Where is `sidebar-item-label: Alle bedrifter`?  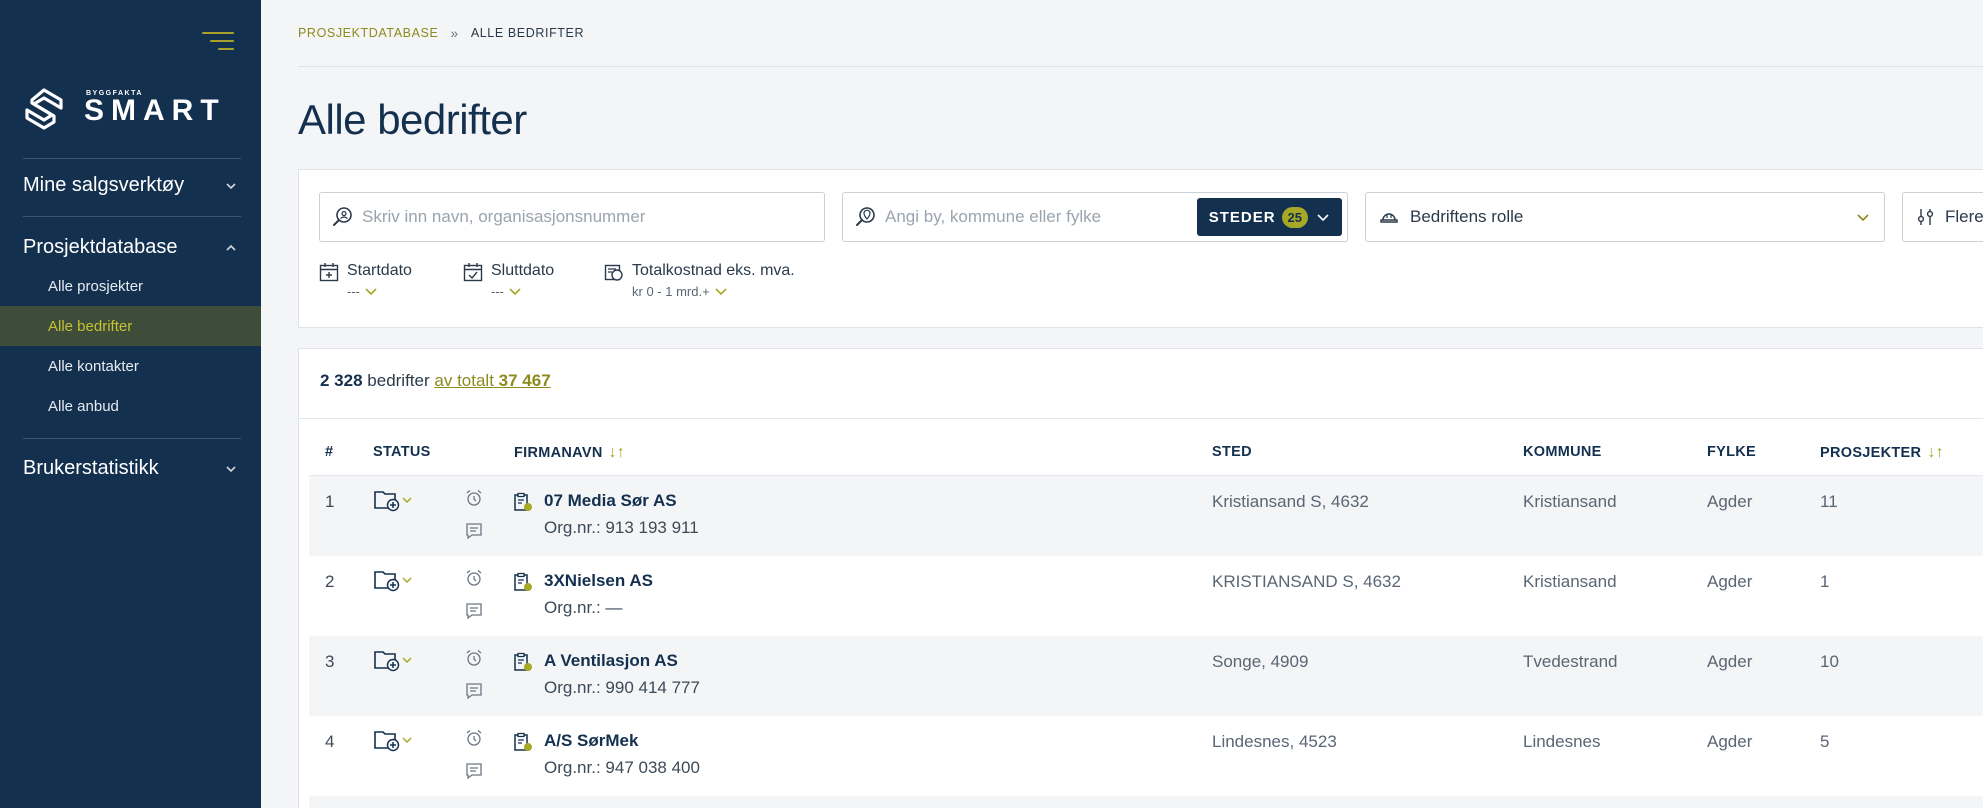 sidebar-item-label: Alle bedrifter is located at coordinates (90, 326).